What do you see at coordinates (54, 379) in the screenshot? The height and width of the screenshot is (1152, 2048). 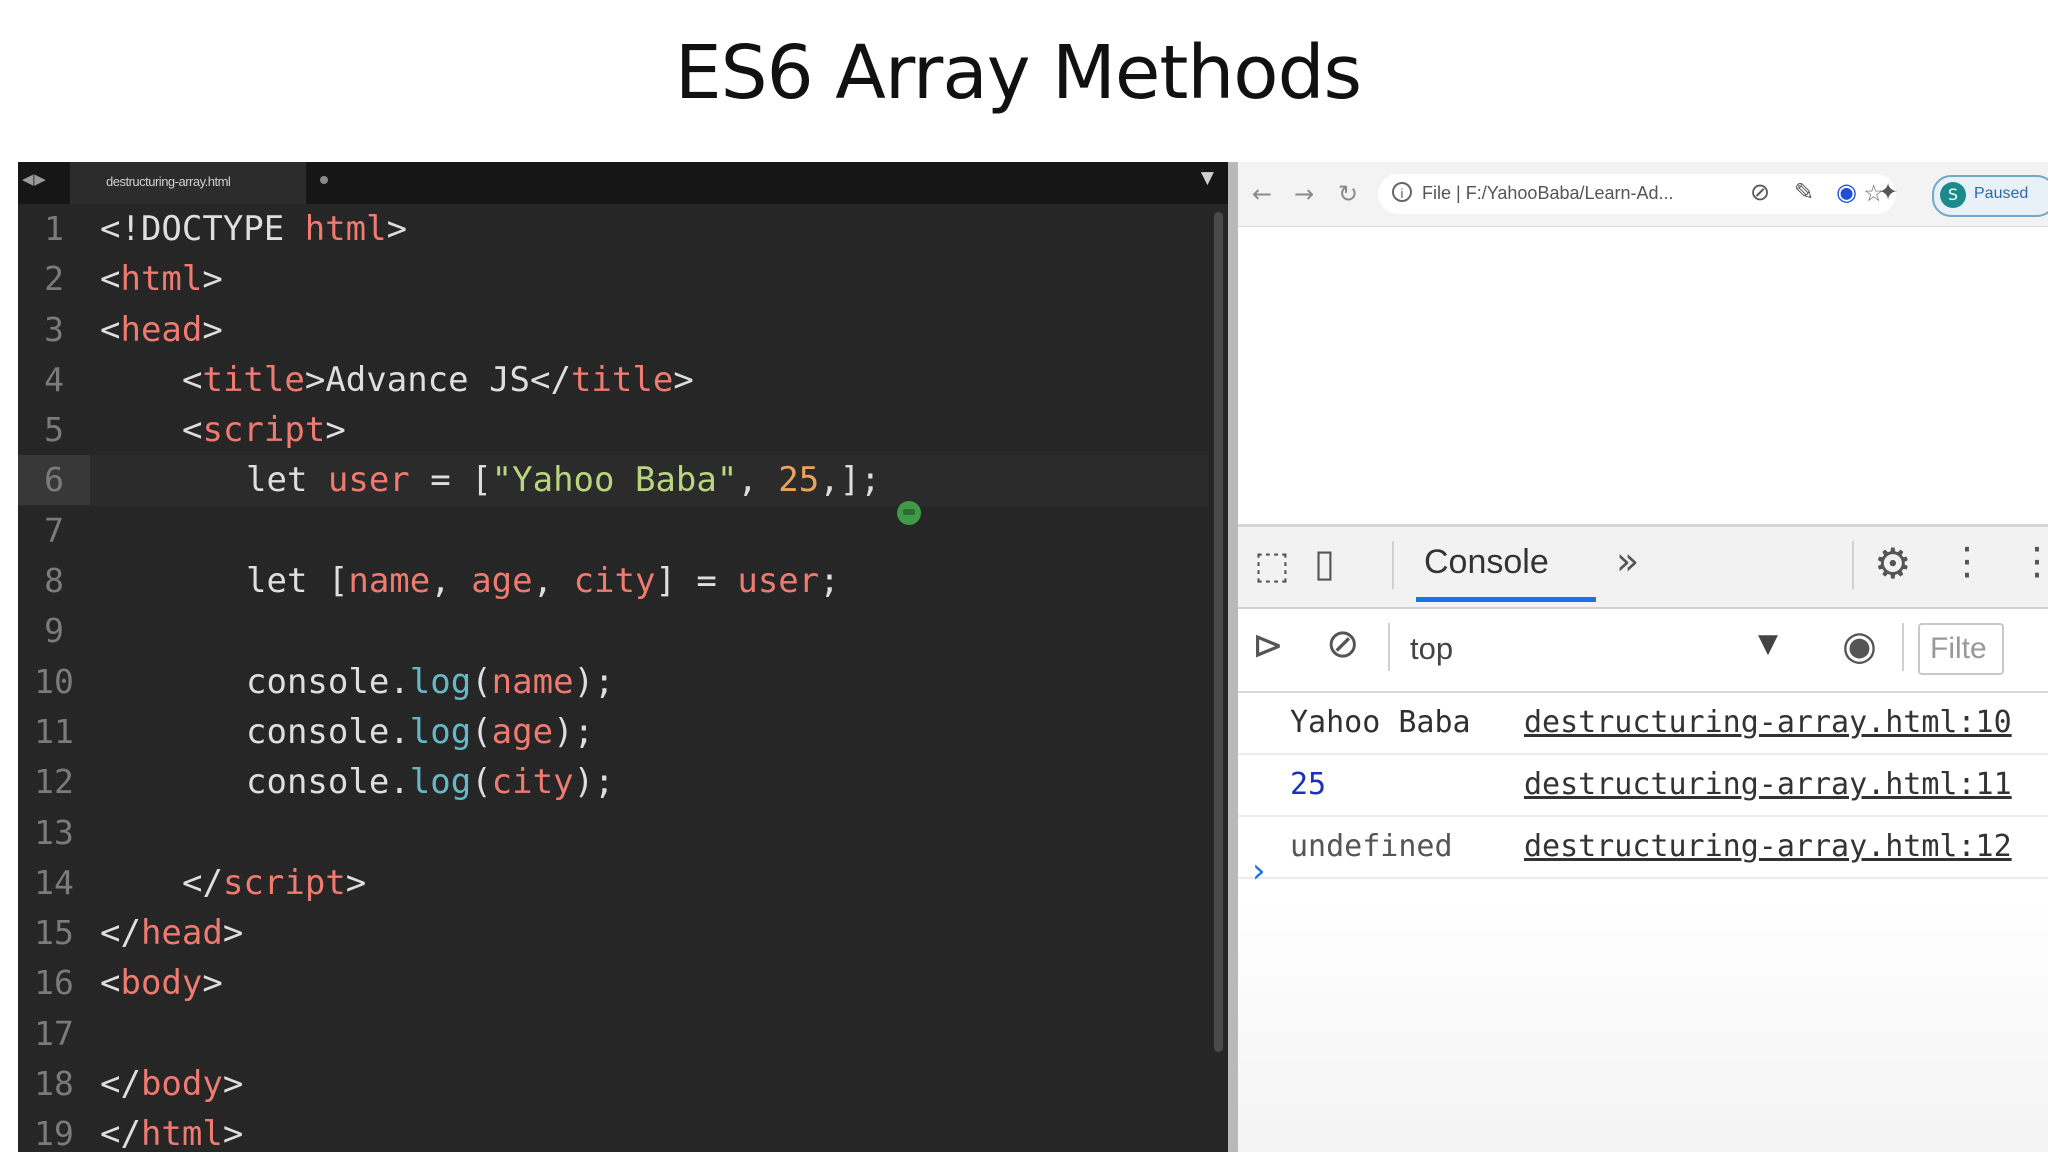 I see `line-number: 4` at bounding box center [54, 379].